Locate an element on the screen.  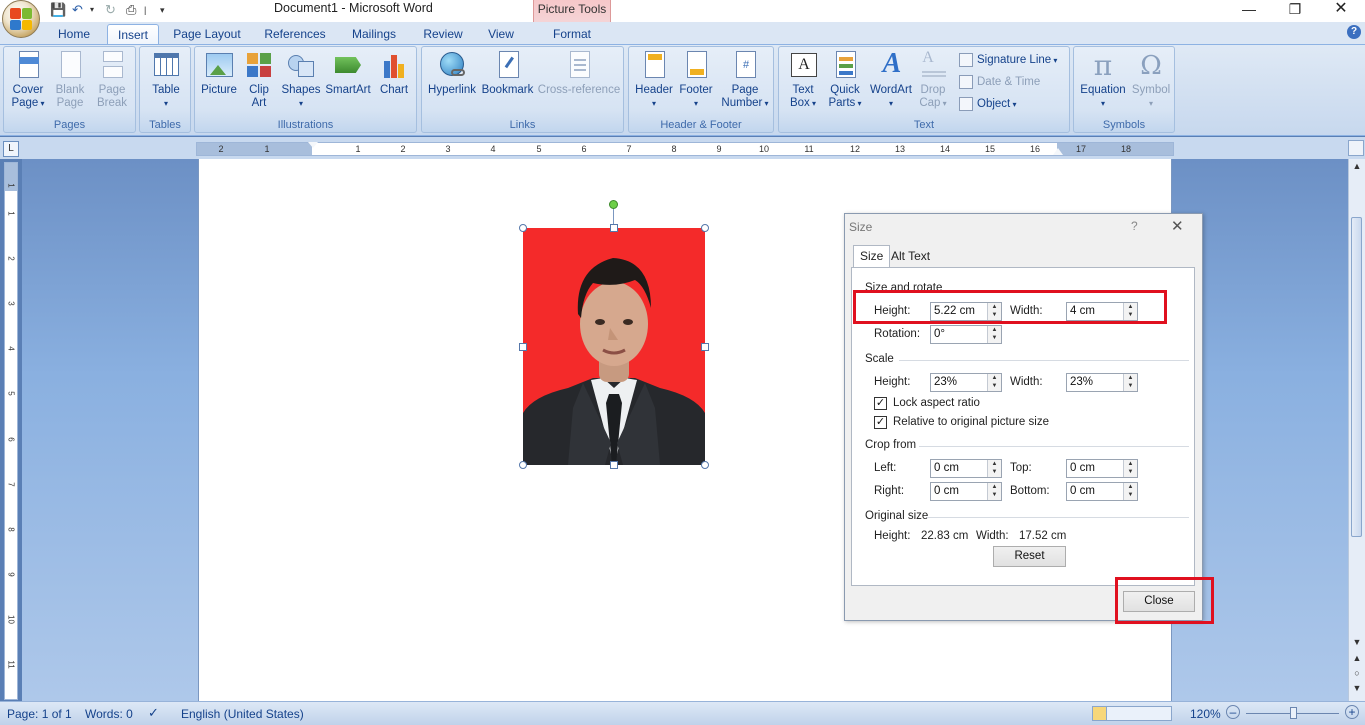
scale-height-input: 23% ▲ ▼ is located at coordinates (966, 382).